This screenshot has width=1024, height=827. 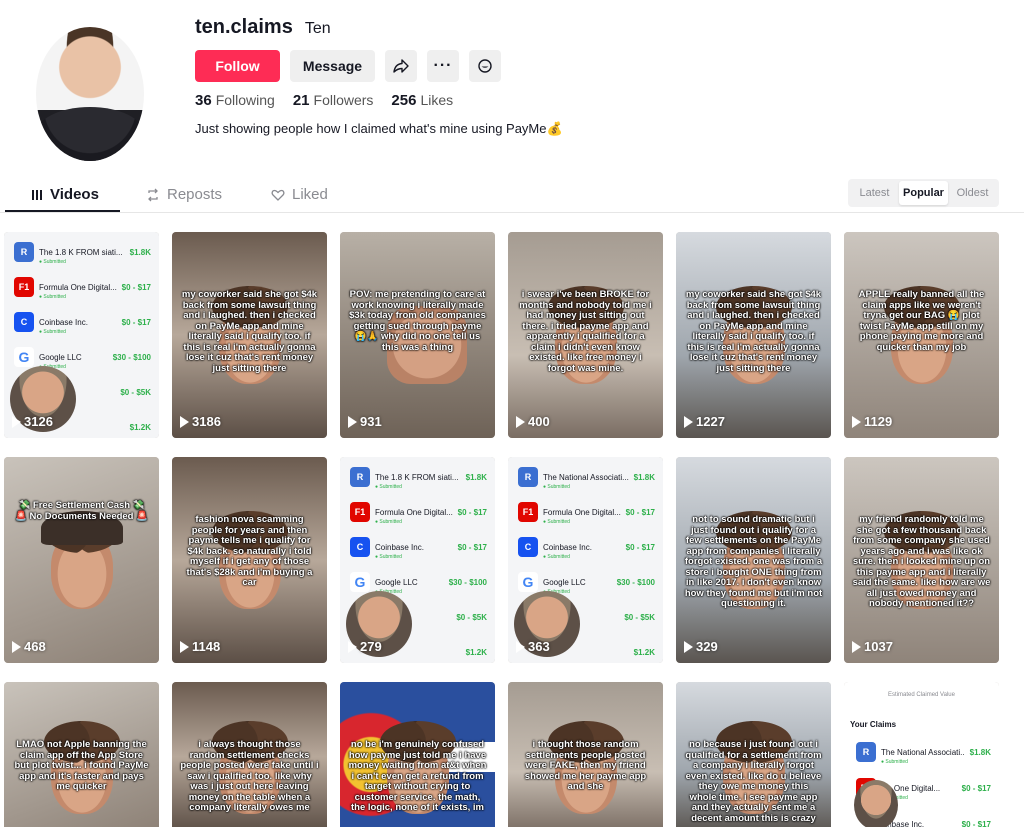 What do you see at coordinates (200, 646) in the screenshot?
I see `view-count: 1148` at bounding box center [200, 646].